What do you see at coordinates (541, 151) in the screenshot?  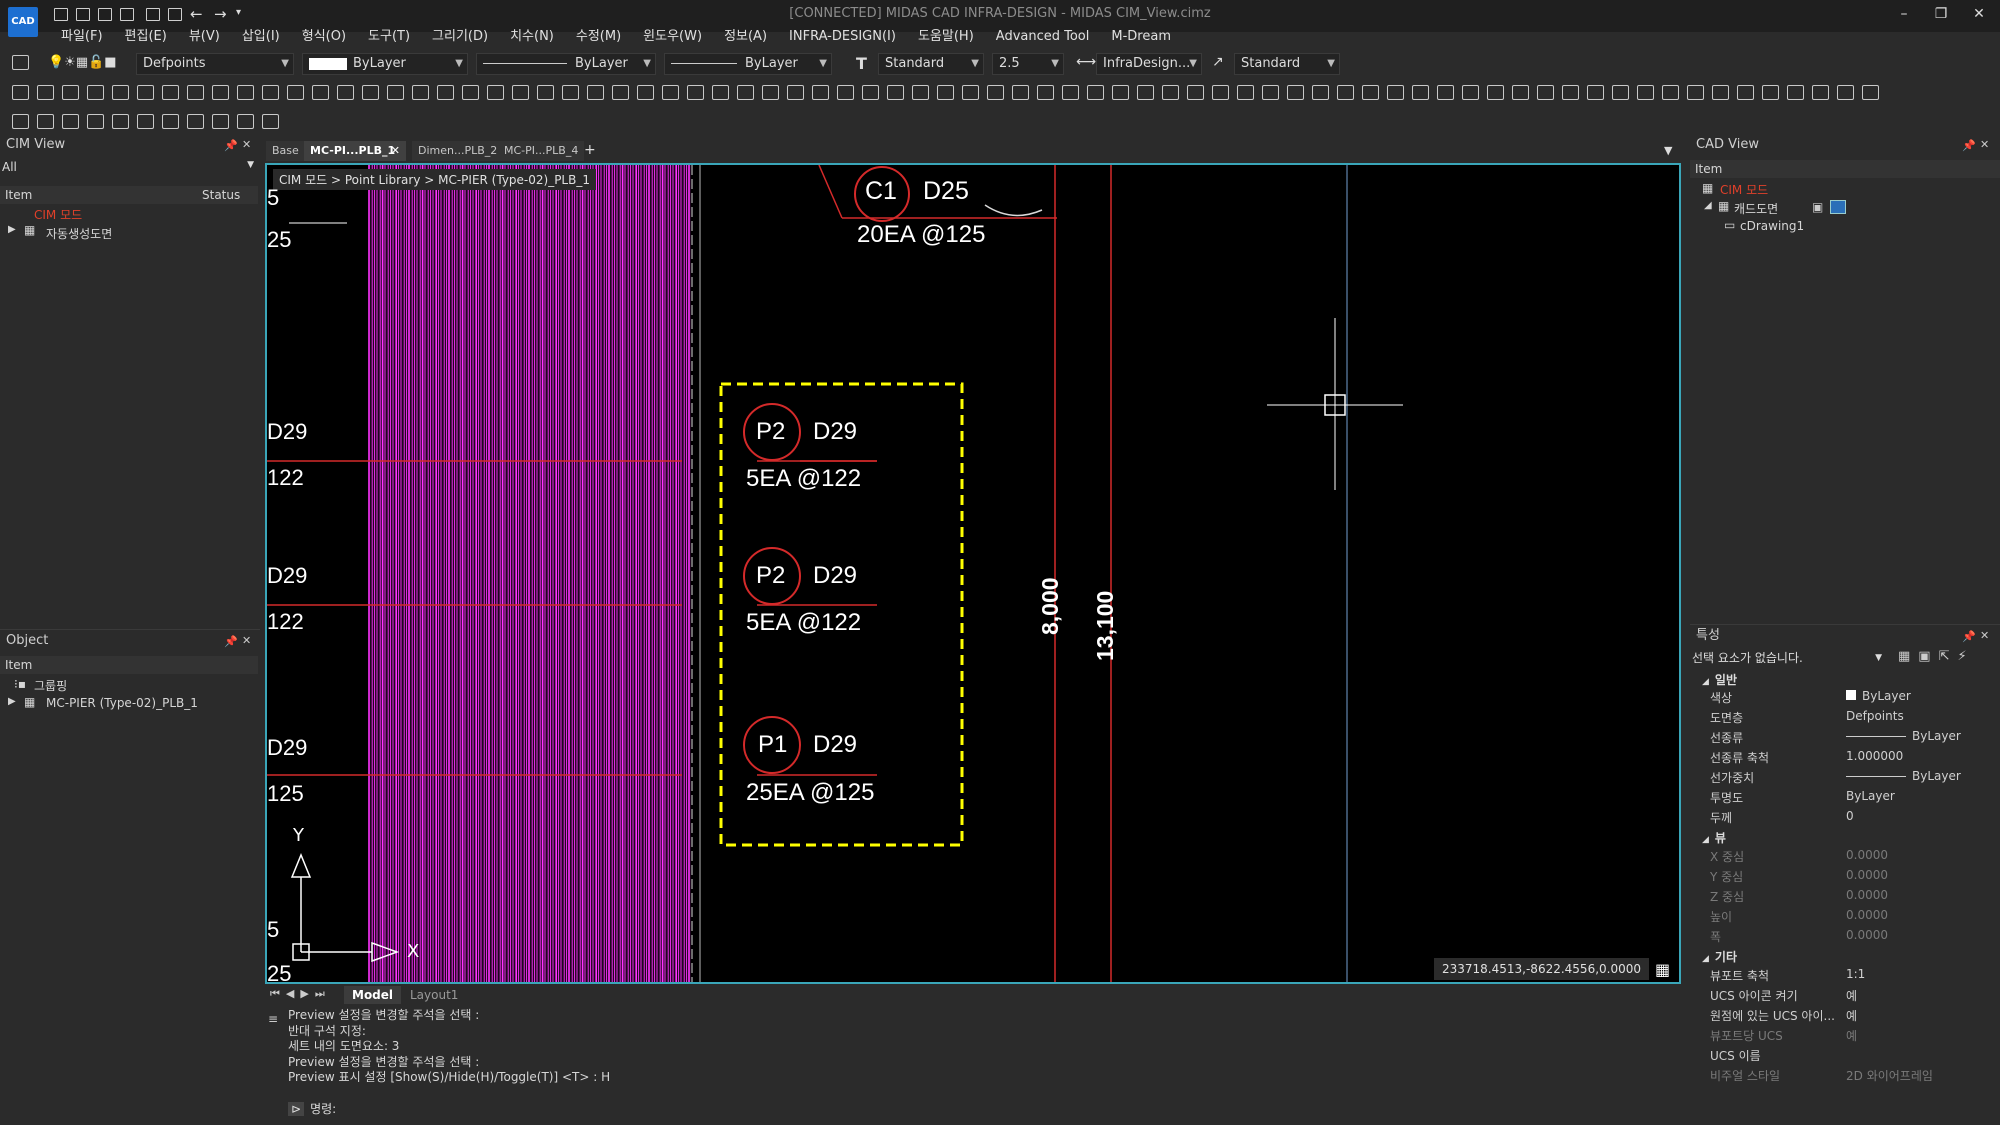 I see `tab-mc-pier-plb-4: MC-PI...PLB_4` at bounding box center [541, 151].